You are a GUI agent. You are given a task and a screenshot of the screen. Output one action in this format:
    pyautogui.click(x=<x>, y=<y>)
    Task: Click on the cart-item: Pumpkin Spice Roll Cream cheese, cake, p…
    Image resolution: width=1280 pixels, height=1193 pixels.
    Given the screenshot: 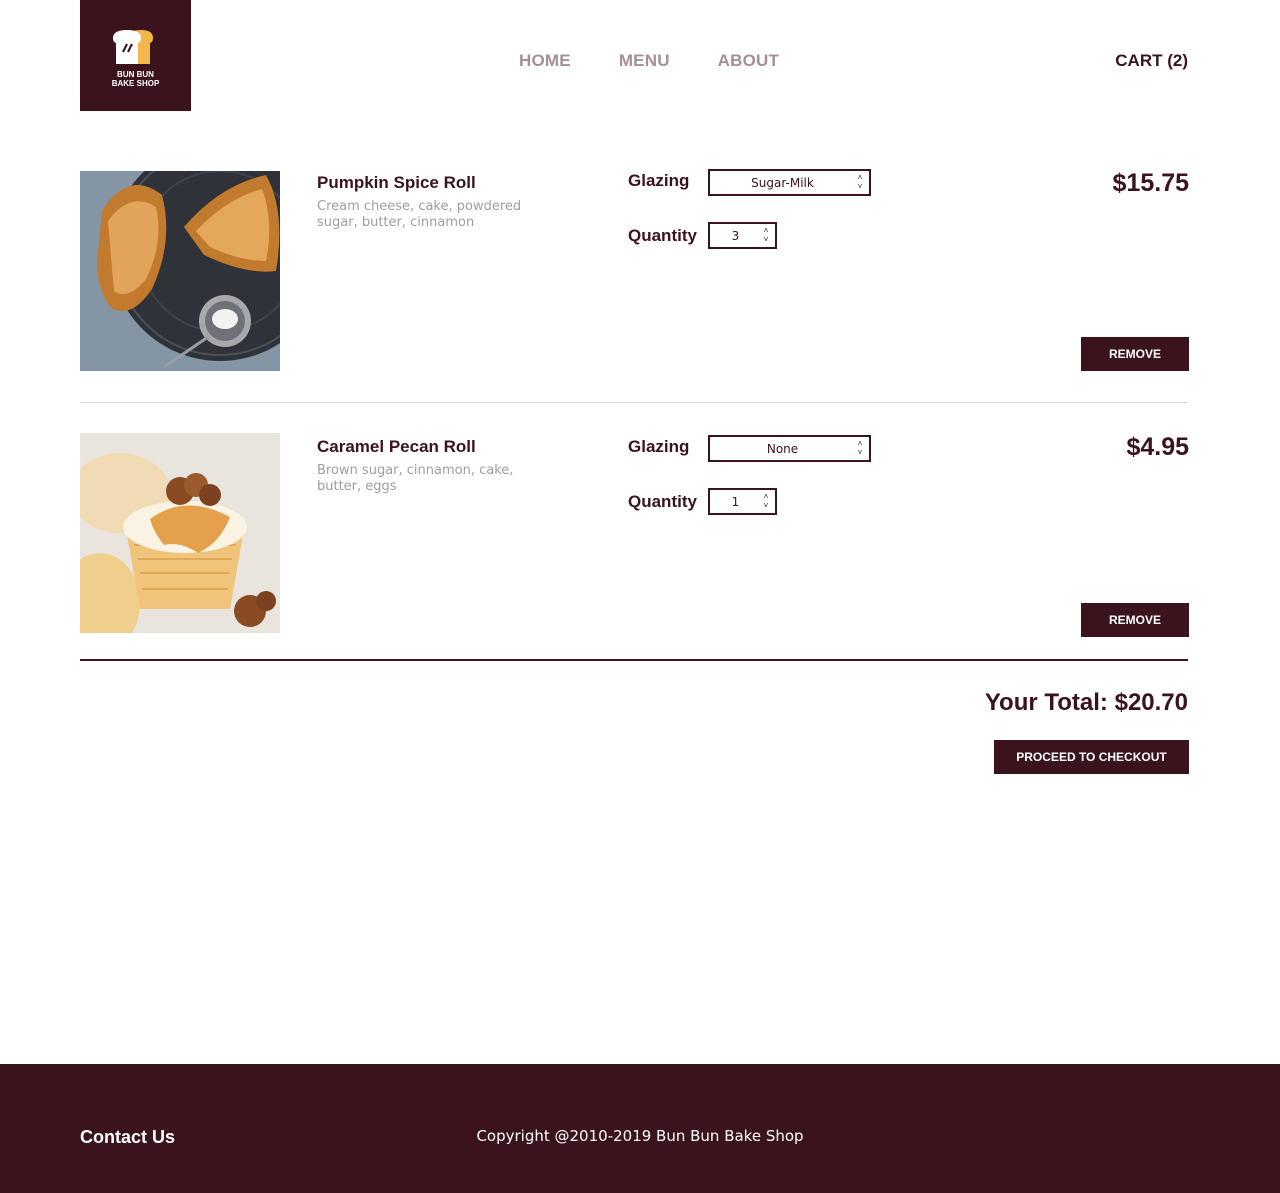 What is the action you would take?
    pyautogui.click(x=634, y=270)
    